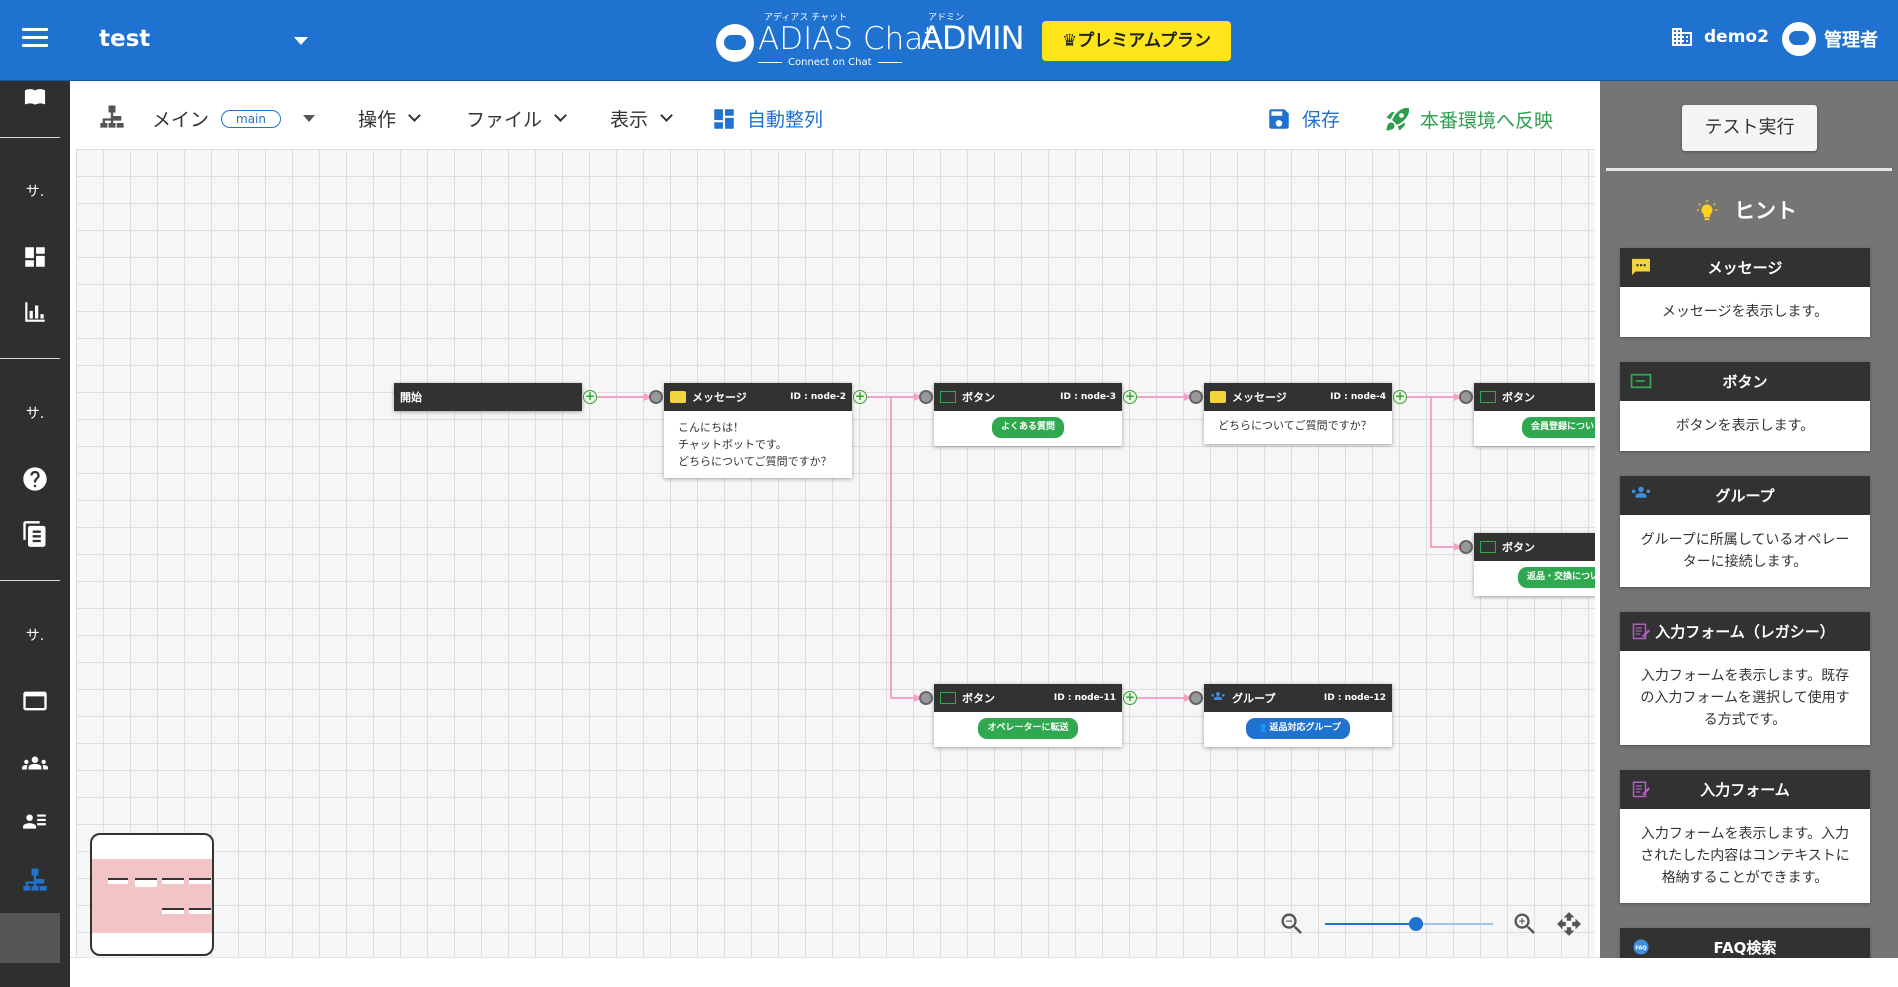 The width and height of the screenshot is (1898, 987). What do you see at coordinates (488, 397) in the screenshot?
I see `flow-node-start: 開始` at bounding box center [488, 397].